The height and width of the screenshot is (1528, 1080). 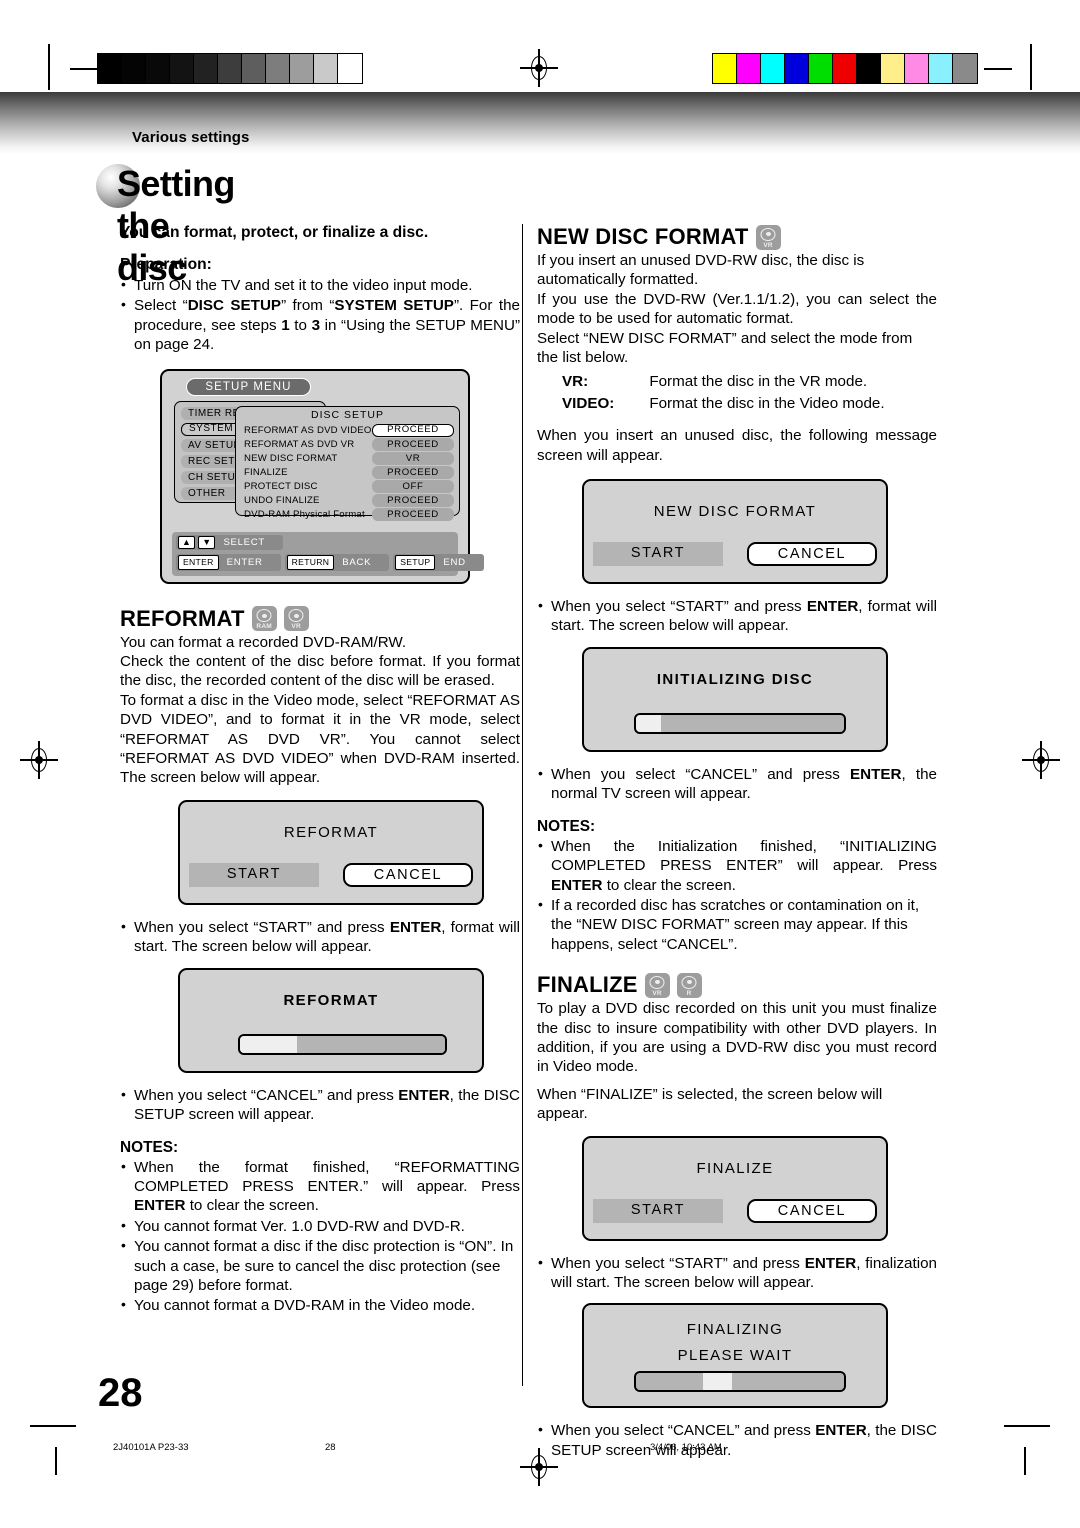 What do you see at coordinates (413, 458) in the screenshot?
I see `row-value: VR` at bounding box center [413, 458].